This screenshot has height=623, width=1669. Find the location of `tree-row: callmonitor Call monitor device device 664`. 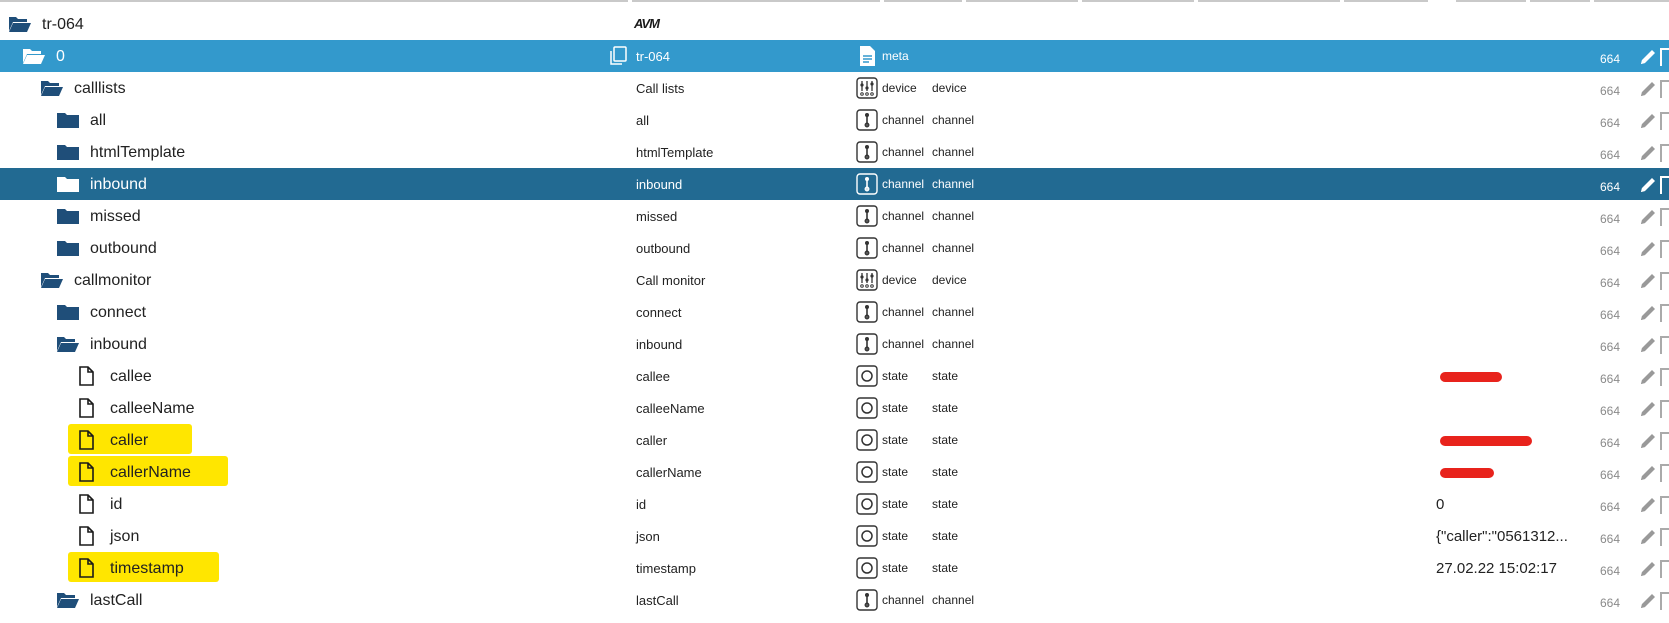

tree-row: callmonitor Call monitor device device 664 is located at coordinates (834, 280).